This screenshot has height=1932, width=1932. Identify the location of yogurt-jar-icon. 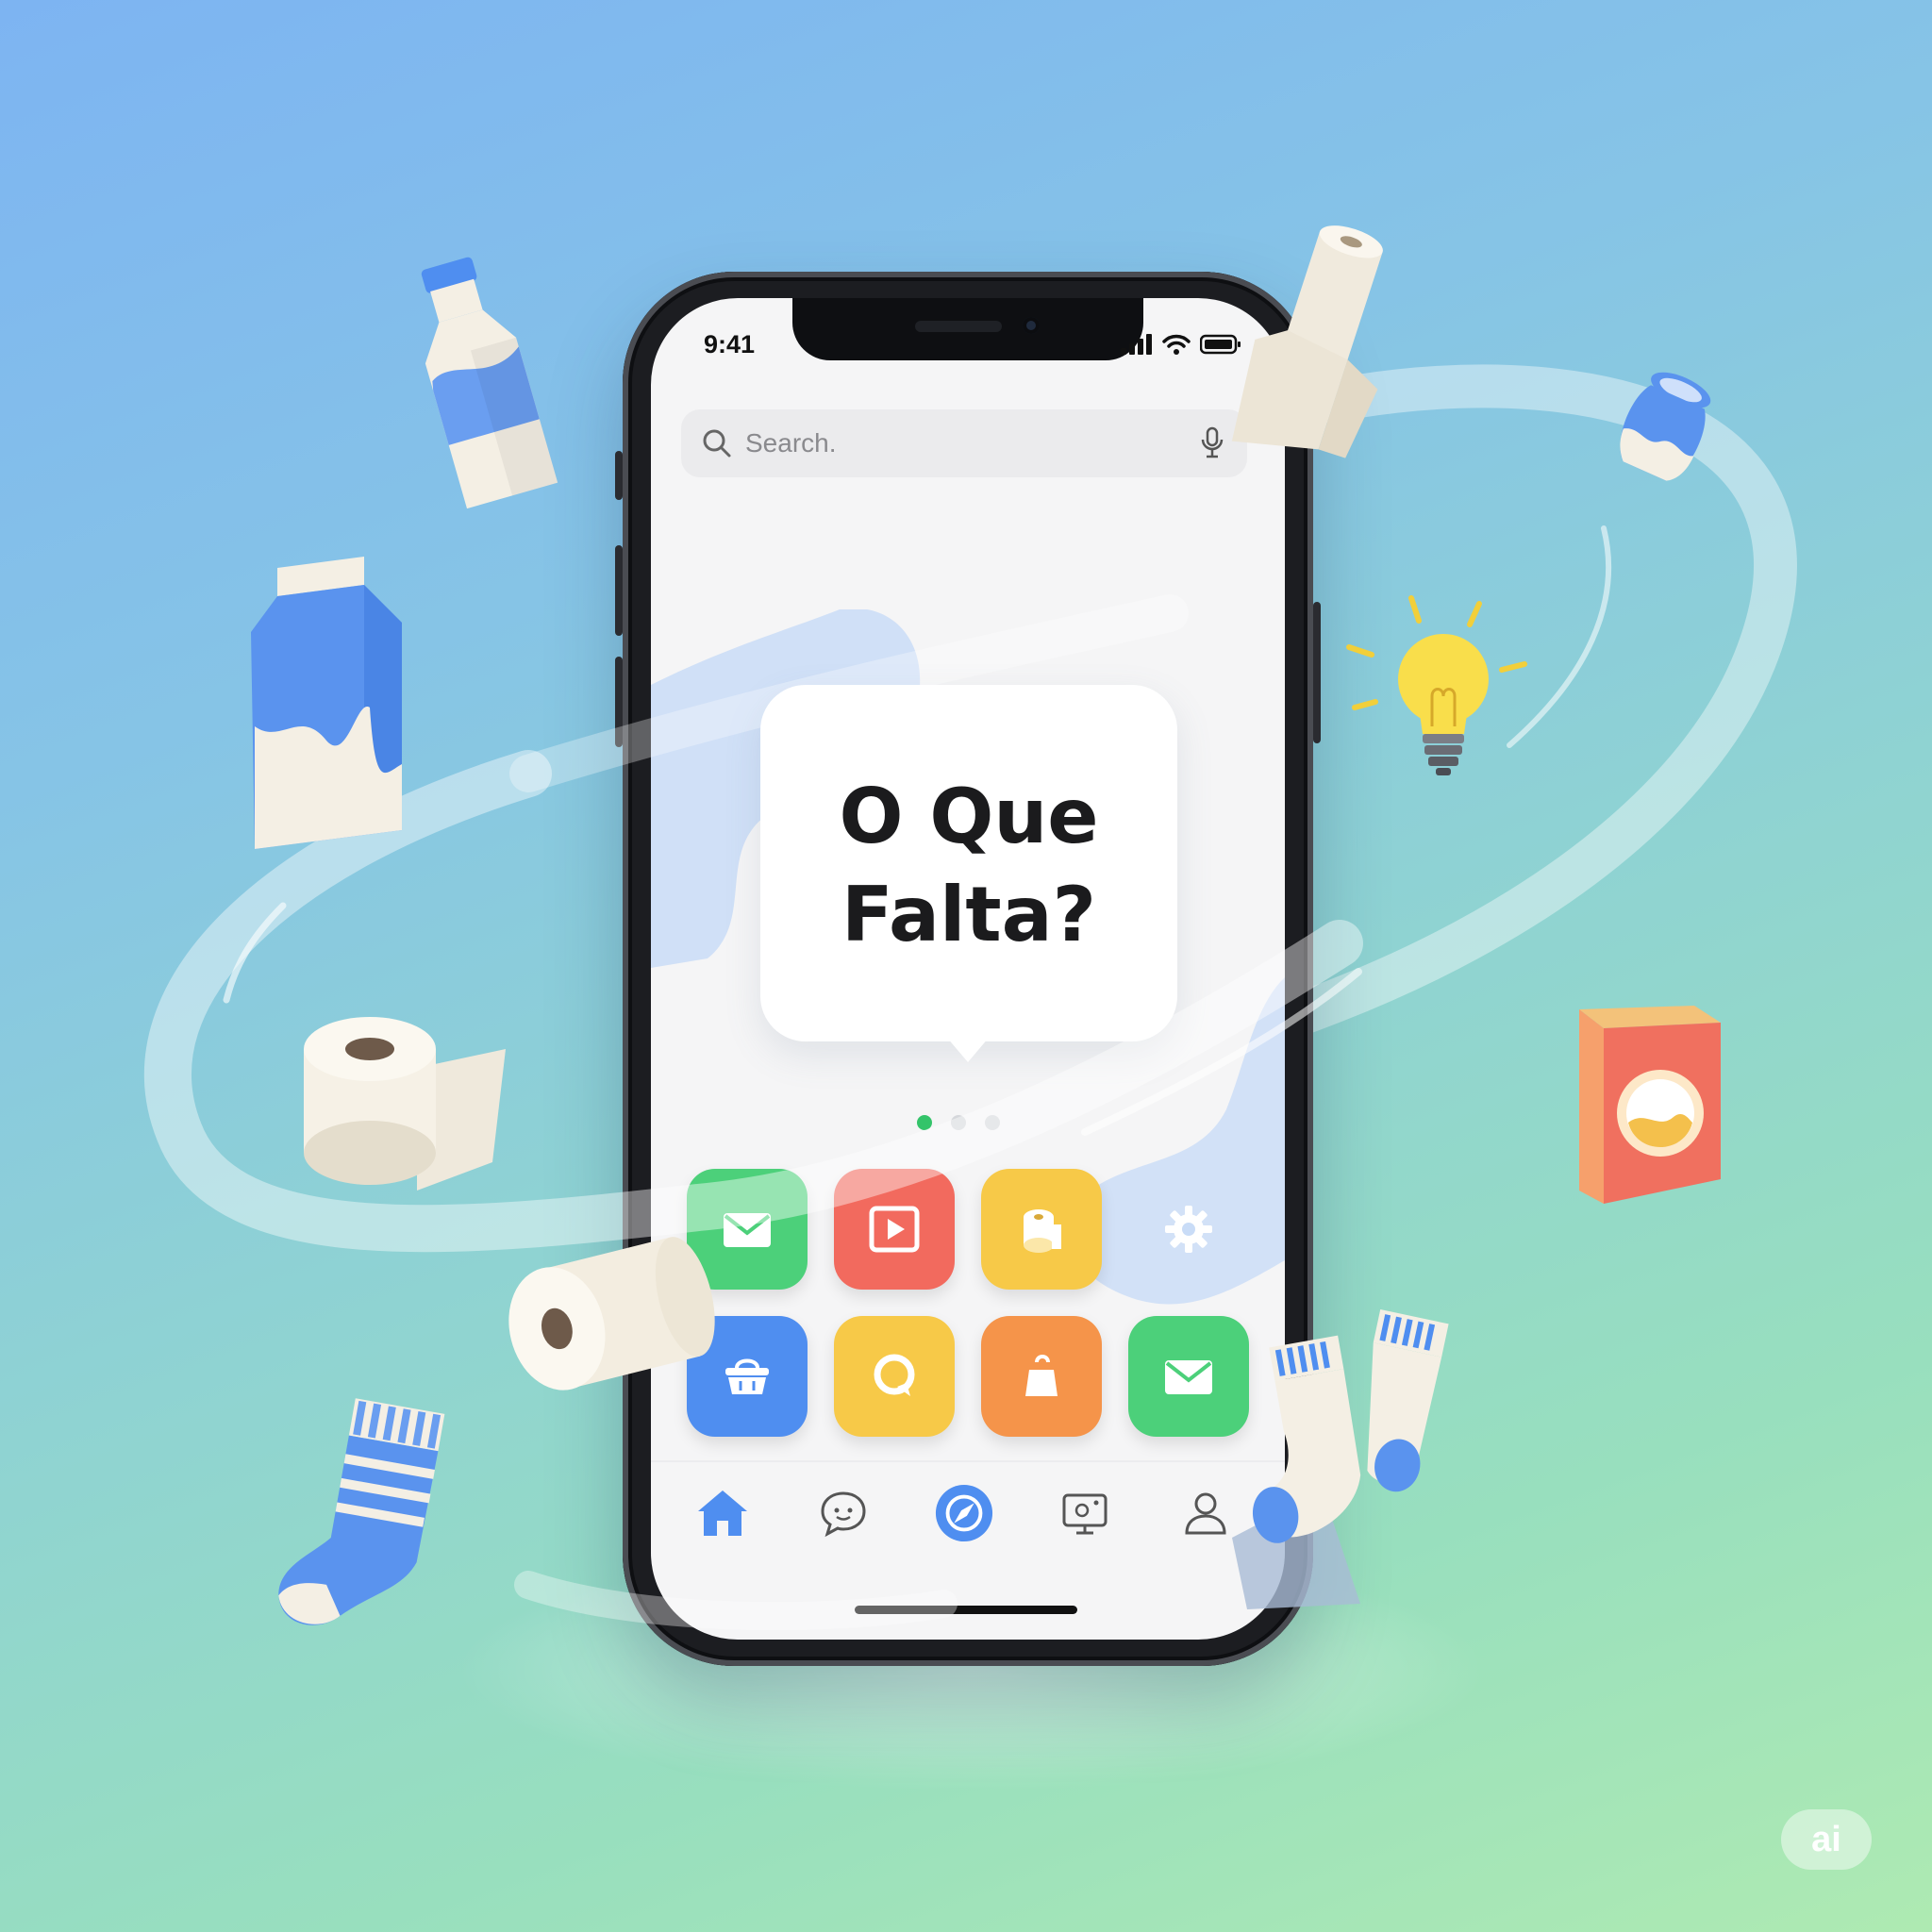
(1665, 426).